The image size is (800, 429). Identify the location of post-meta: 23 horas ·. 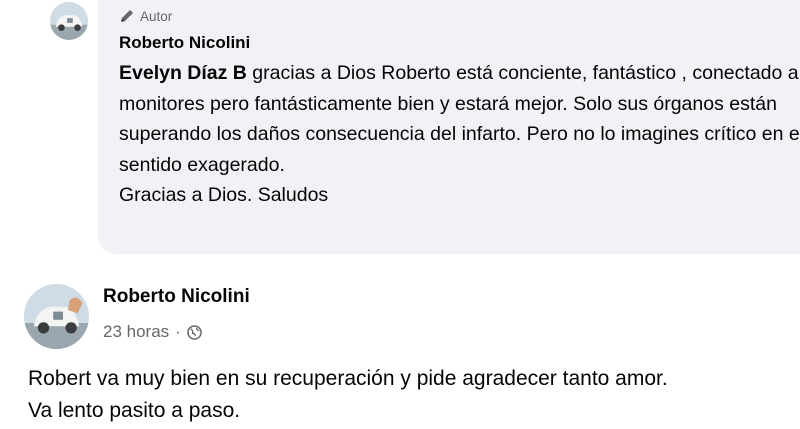
(152, 332).